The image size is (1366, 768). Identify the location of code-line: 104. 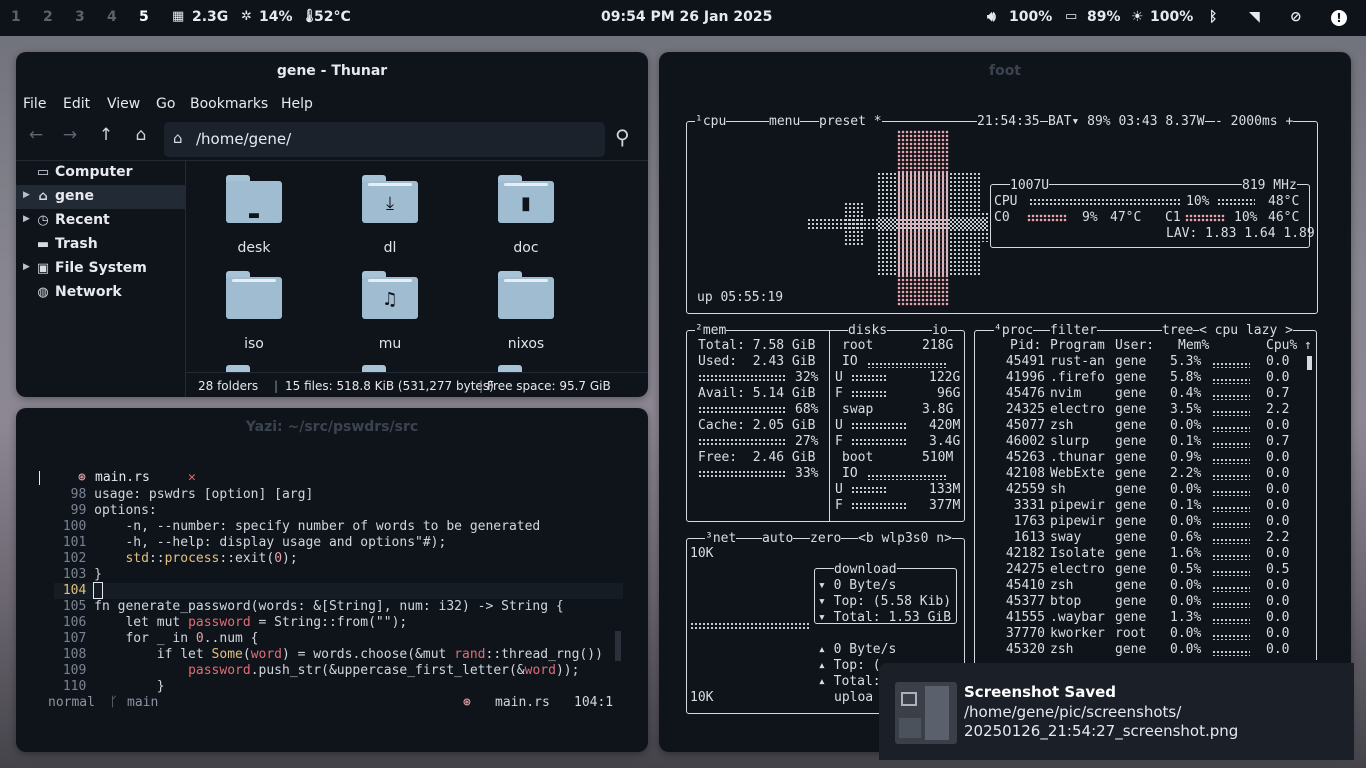
(79, 590).